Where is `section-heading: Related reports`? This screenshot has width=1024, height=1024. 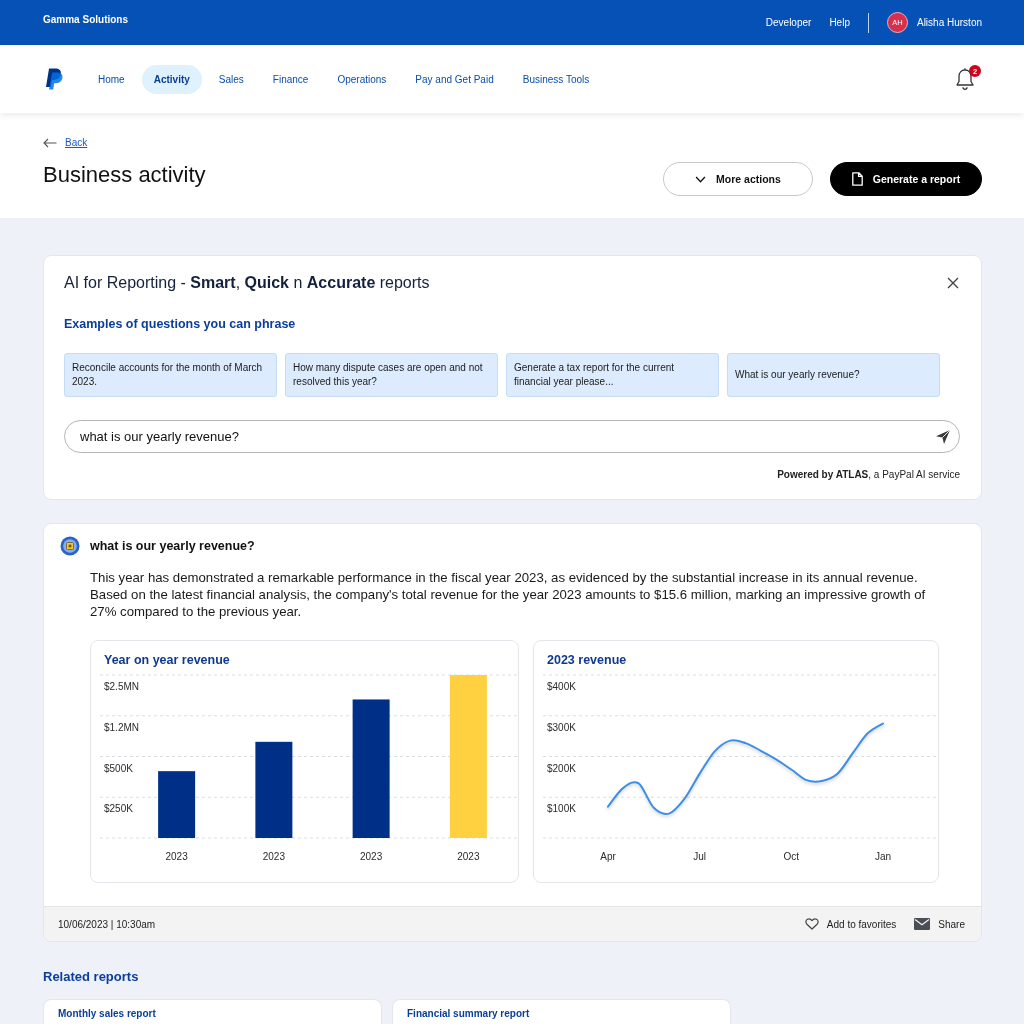
section-heading: Related reports is located at coordinates (91, 977).